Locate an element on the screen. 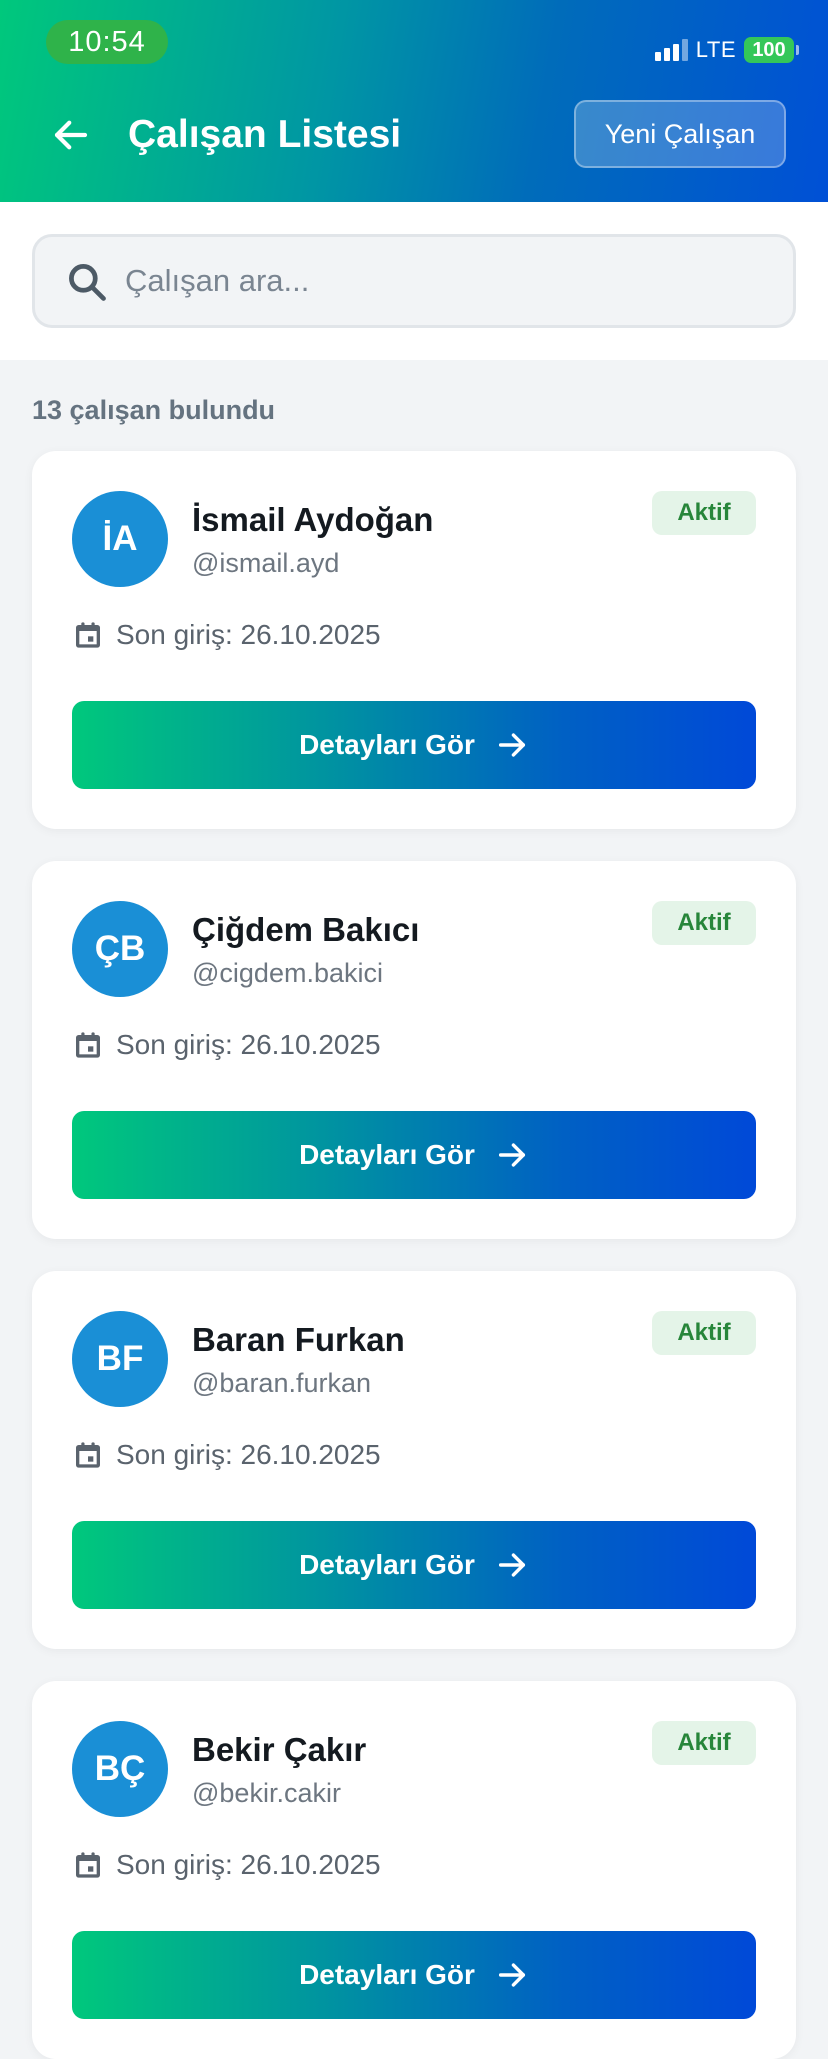 The width and height of the screenshot is (828, 2059). avatar: BÇ is located at coordinates (120, 1769).